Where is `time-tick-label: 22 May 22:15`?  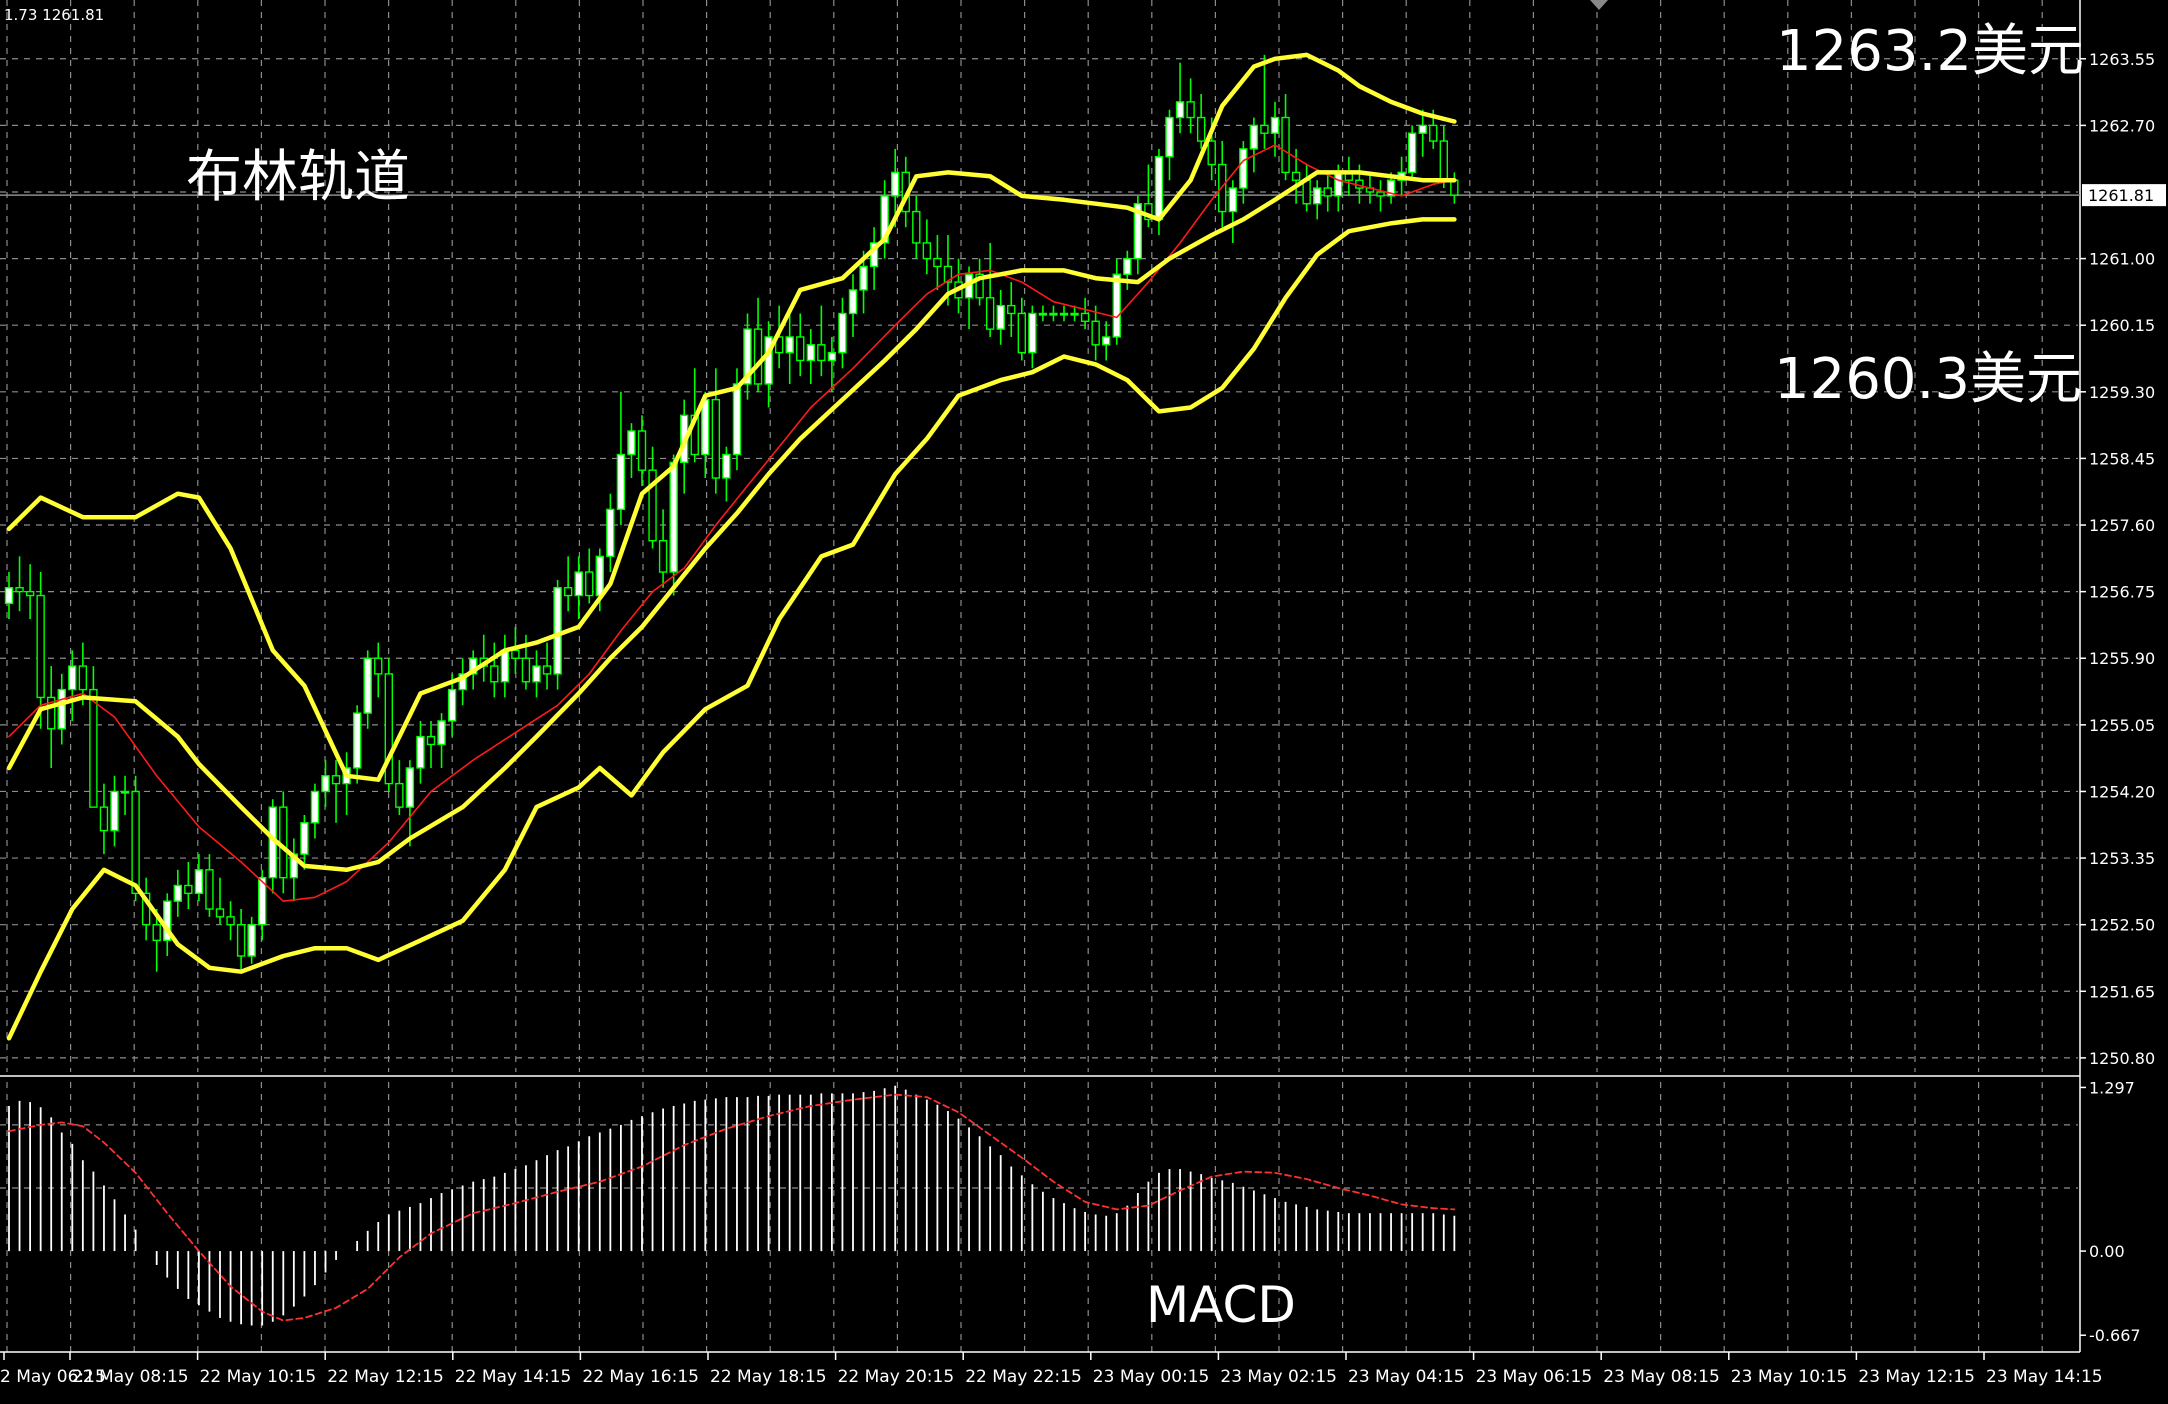
time-tick-label: 22 May 22:15 is located at coordinates (1023, 1377).